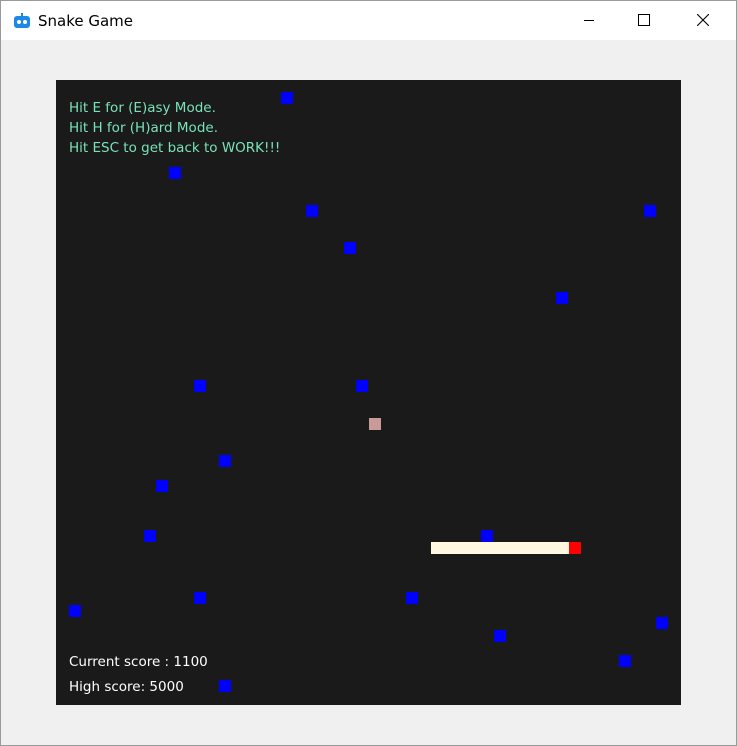  Describe the element at coordinates (138, 662) in the screenshot. I see `current-score: Current score : 1100` at that location.